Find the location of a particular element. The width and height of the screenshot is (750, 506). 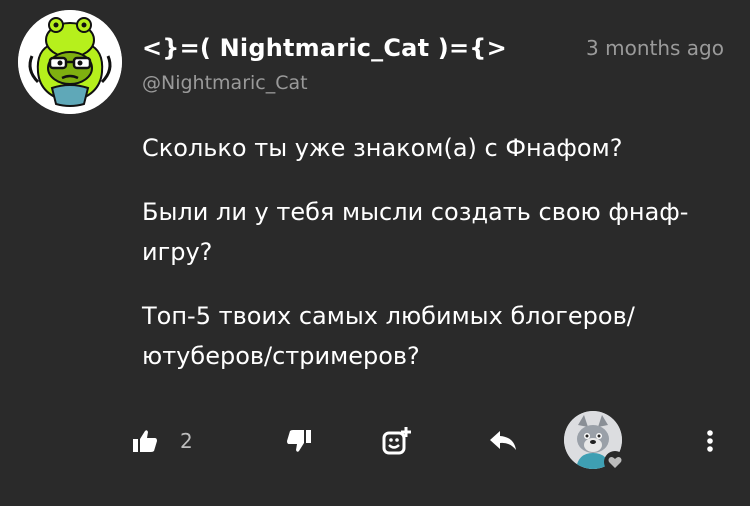

comment-action-bar: 2 is located at coordinates (375, 441).